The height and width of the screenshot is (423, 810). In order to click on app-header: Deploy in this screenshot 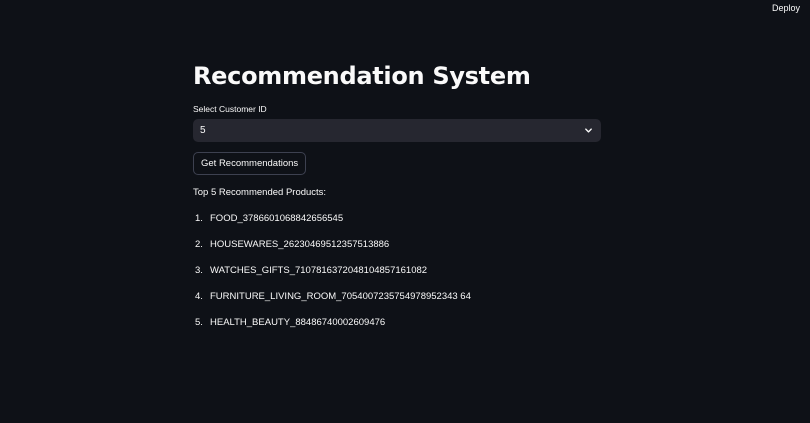, I will do `click(405, 9)`.